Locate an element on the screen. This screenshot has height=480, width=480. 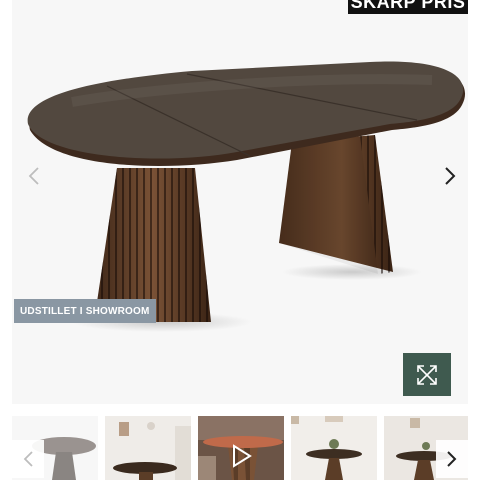
thumbnails-next-button is located at coordinates (452, 459).